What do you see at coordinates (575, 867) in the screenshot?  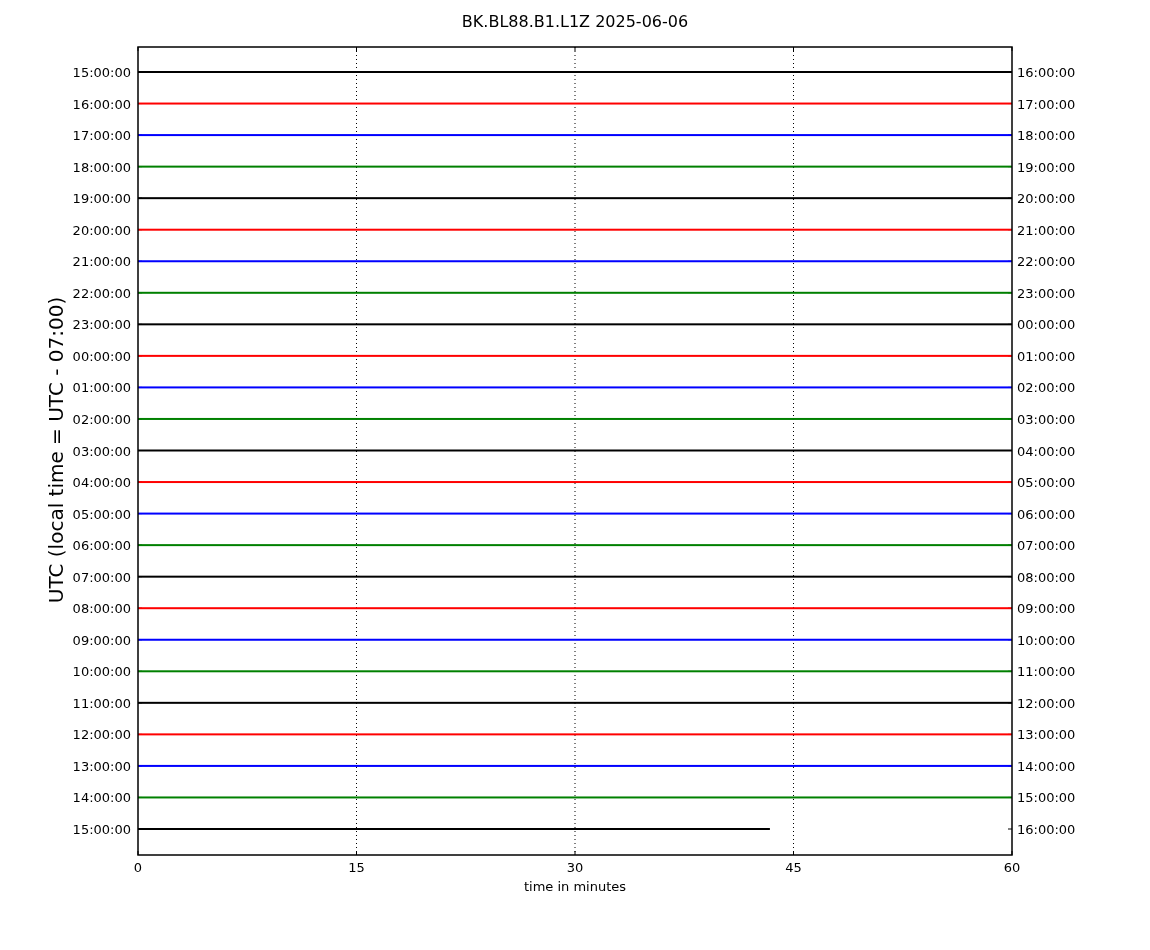 I see `x-tick-label: 30` at bounding box center [575, 867].